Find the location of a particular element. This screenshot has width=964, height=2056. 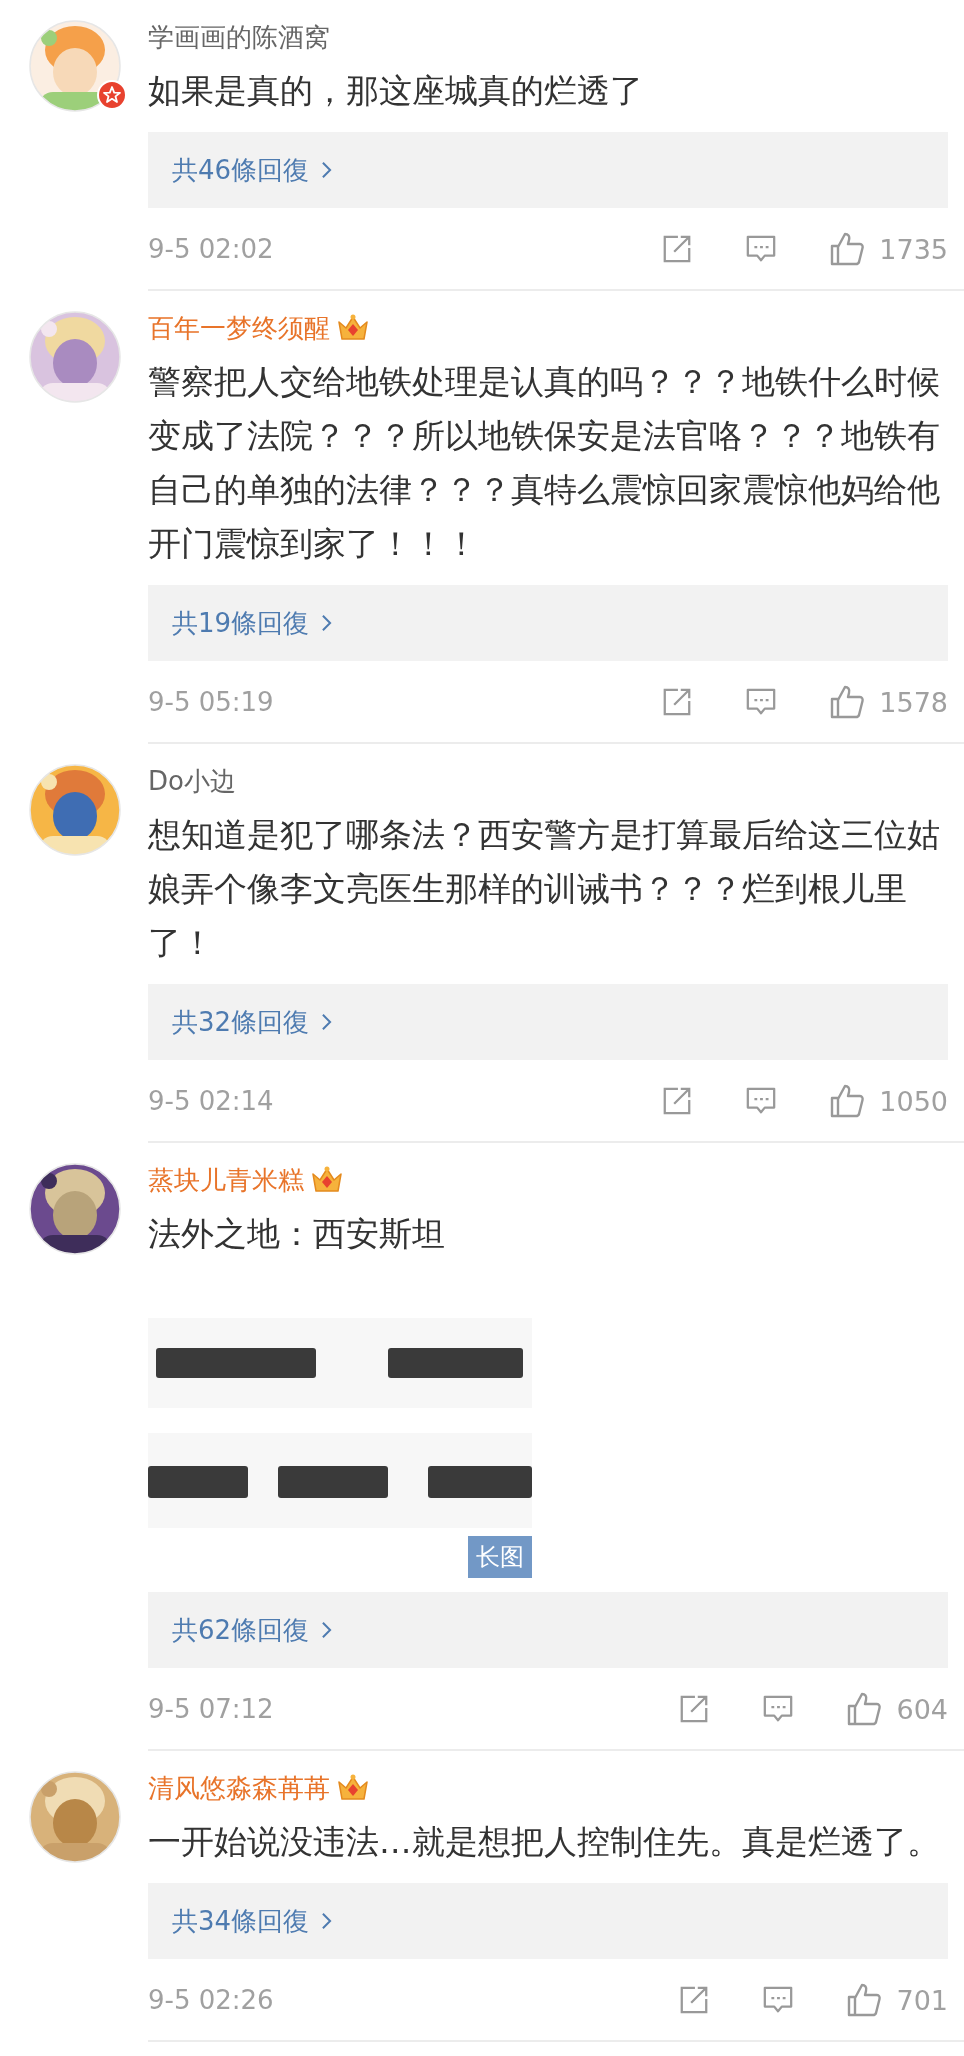

timestamp: 9-5 07:12 is located at coordinates (211, 1709).